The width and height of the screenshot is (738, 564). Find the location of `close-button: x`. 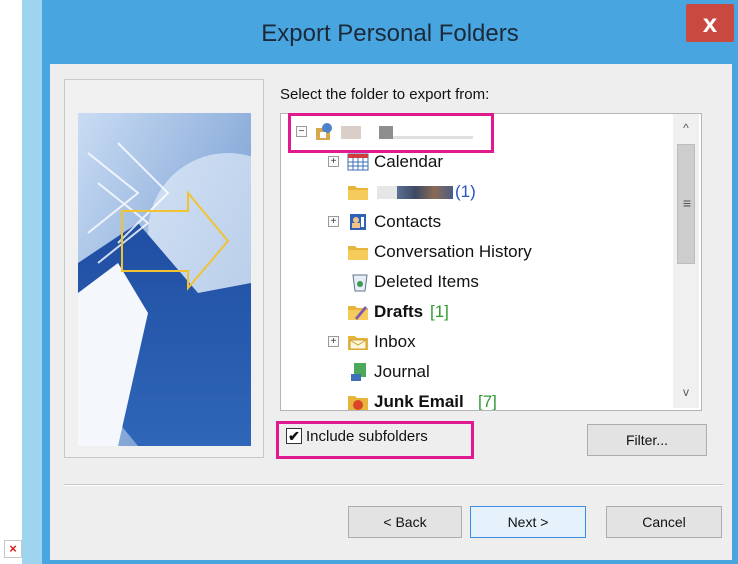

close-button: x is located at coordinates (710, 23).